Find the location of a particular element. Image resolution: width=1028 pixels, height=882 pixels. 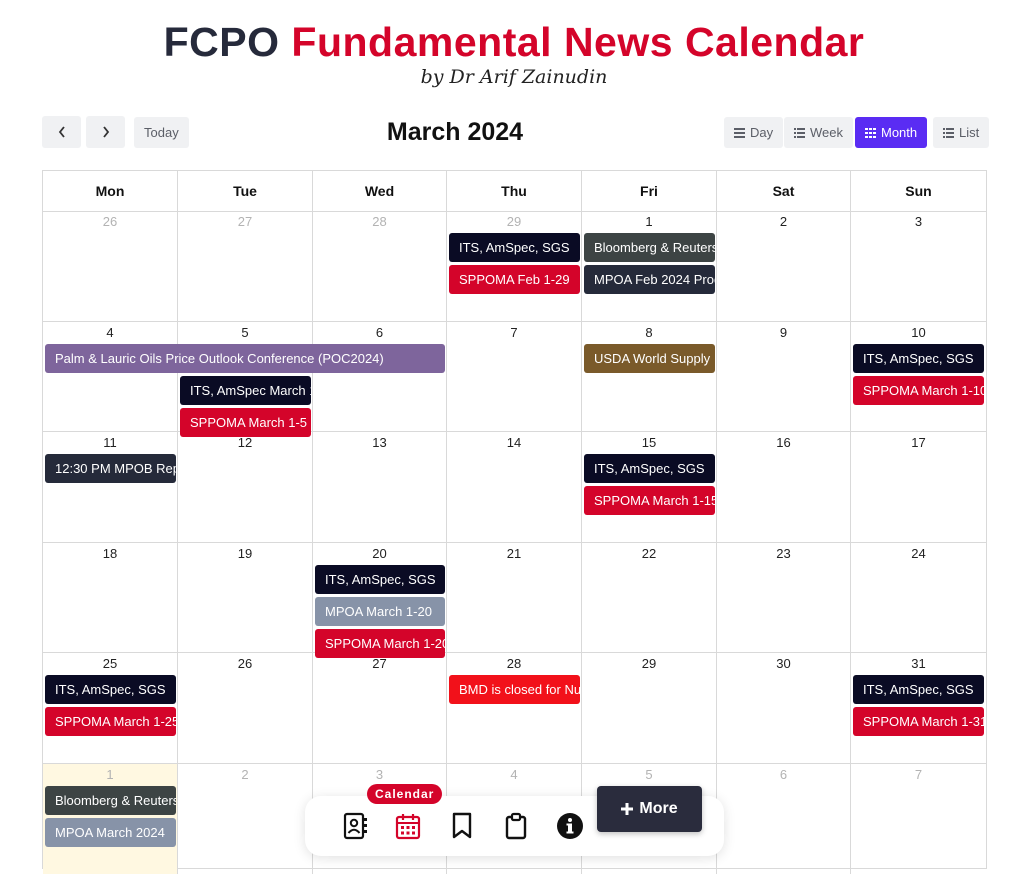

day-number: 25 is located at coordinates (110, 663).